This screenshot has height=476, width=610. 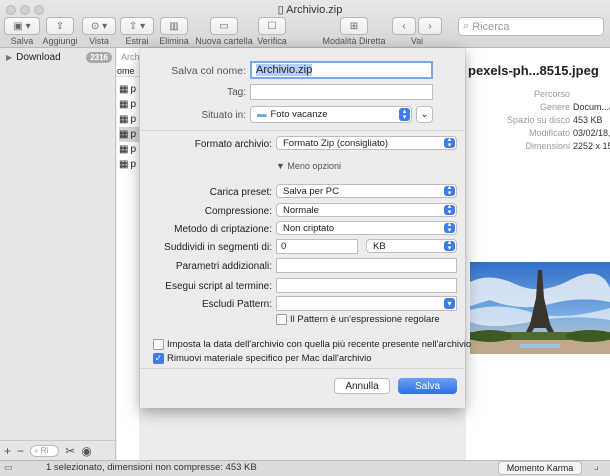 What do you see at coordinates (9, 57) in the screenshot?
I see `disclosure-triangle-icon: ▶` at bounding box center [9, 57].